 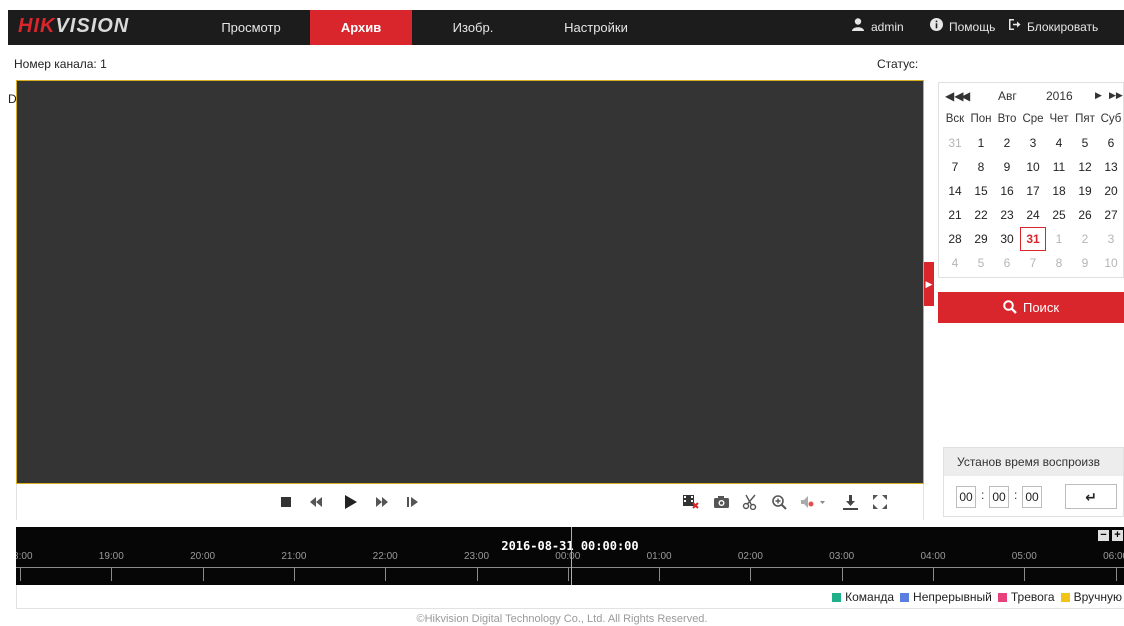 I want to click on user-menu: admin, so click(x=877, y=27).